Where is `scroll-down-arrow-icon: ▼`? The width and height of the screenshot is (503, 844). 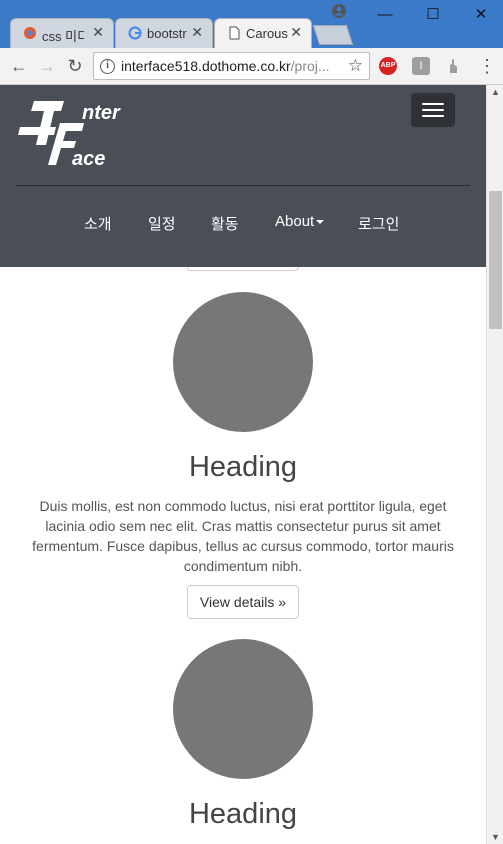
scroll-down-arrow-icon: ▼ is located at coordinates (495, 837).